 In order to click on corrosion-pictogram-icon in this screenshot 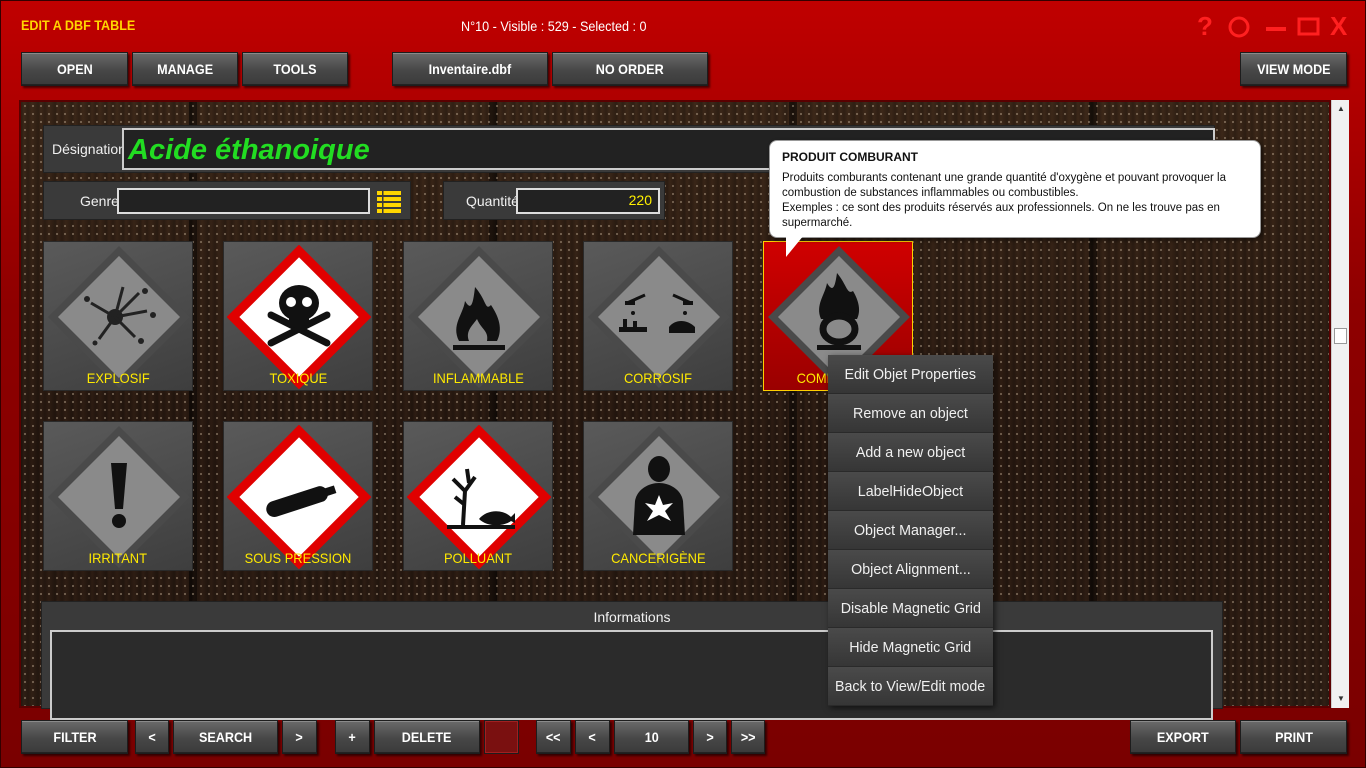, I will do `click(659, 317)`.